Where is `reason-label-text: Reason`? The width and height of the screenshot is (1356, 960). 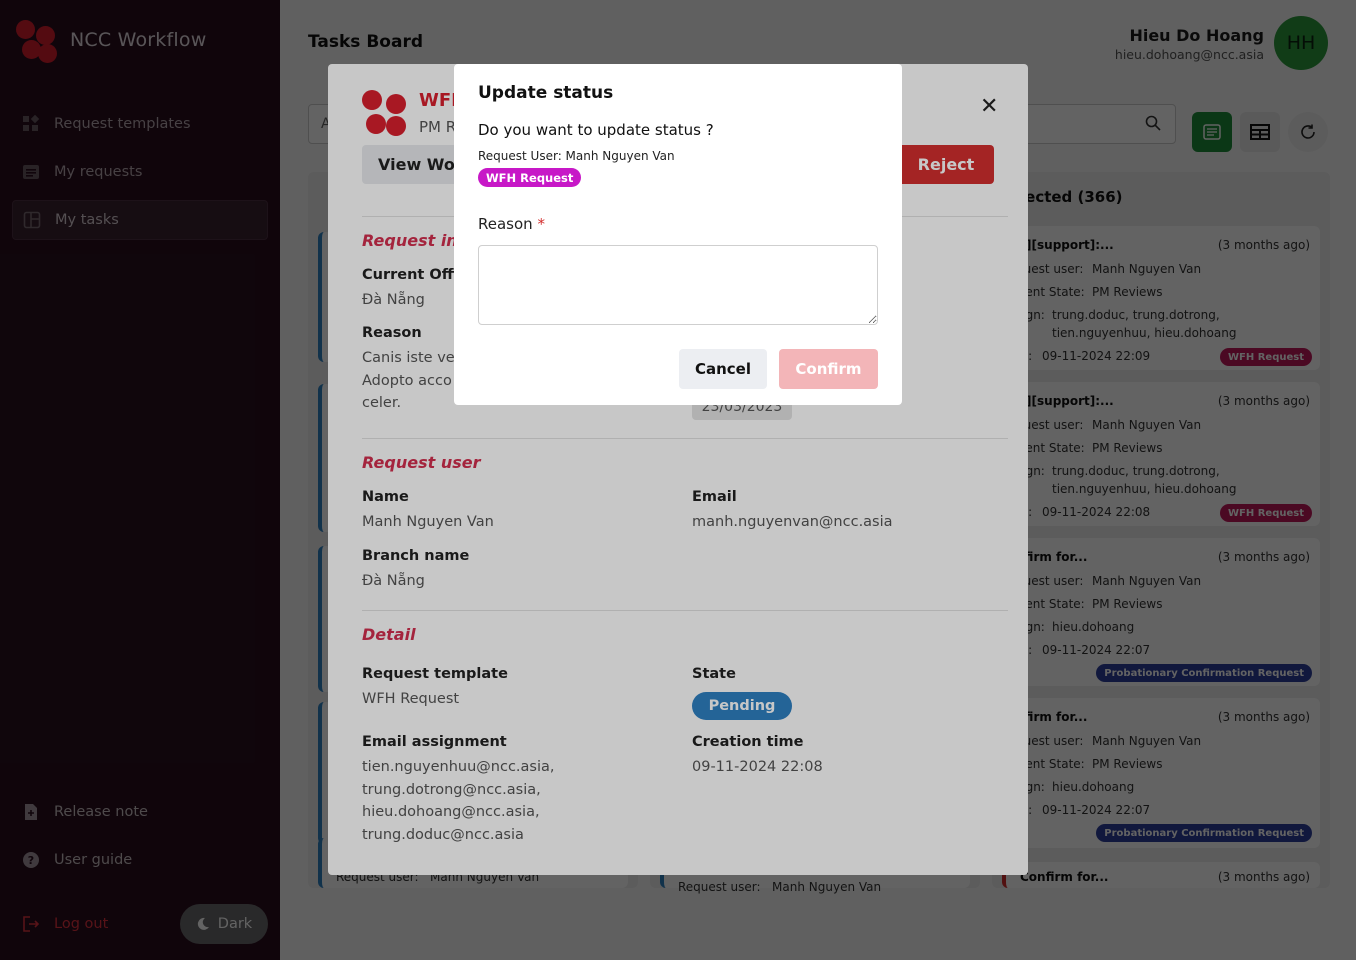
reason-label-text: Reason is located at coordinates (505, 224).